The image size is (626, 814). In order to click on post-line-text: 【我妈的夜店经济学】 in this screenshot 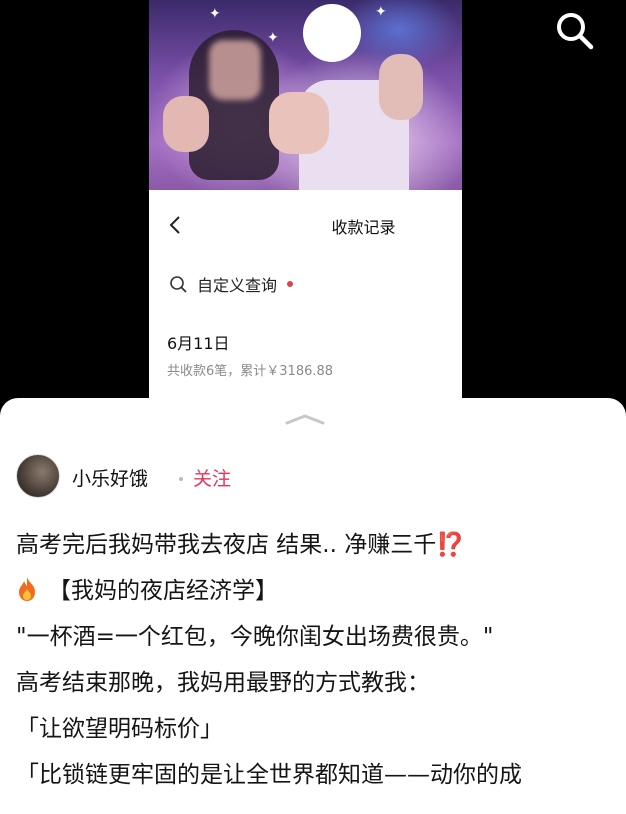, I will do `click(163, 591)`.